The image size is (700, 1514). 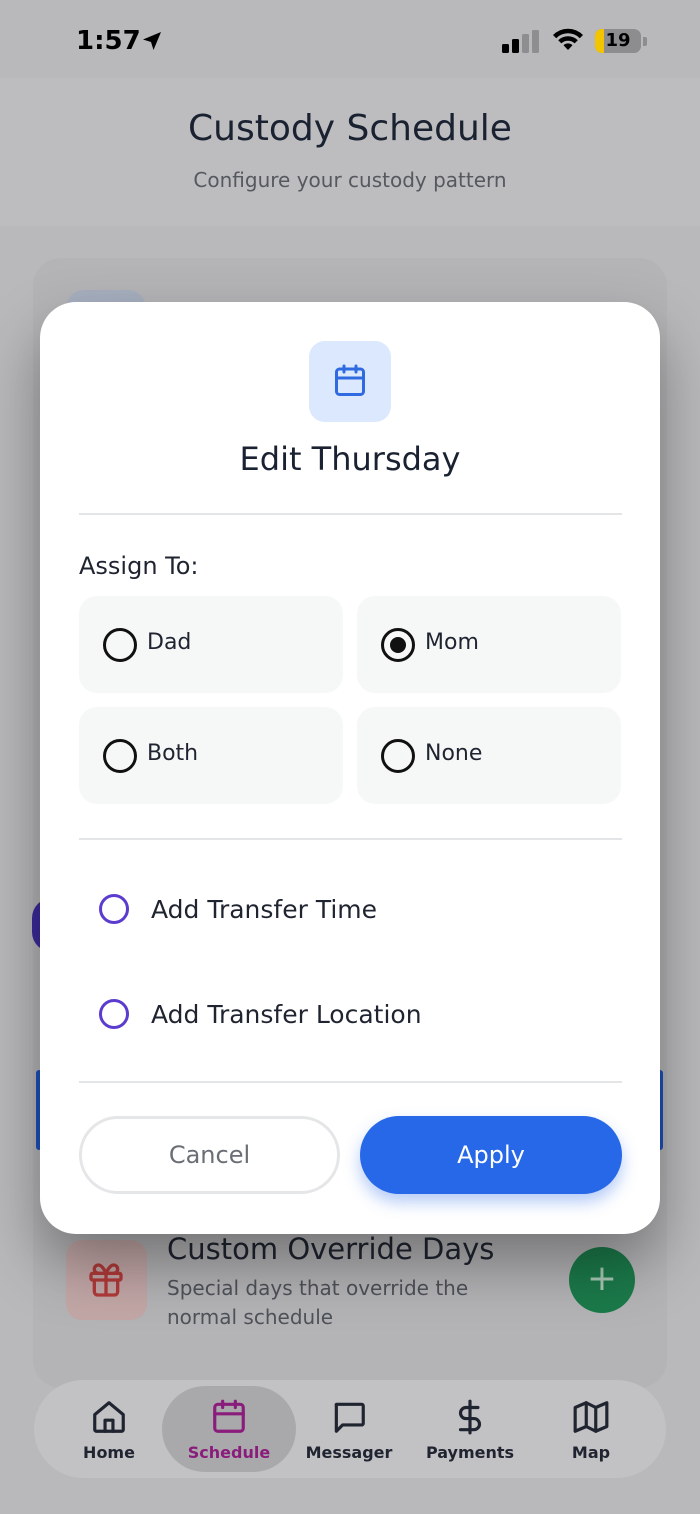 I want to click on dialog-icon-box, so click(x=350, y=381).